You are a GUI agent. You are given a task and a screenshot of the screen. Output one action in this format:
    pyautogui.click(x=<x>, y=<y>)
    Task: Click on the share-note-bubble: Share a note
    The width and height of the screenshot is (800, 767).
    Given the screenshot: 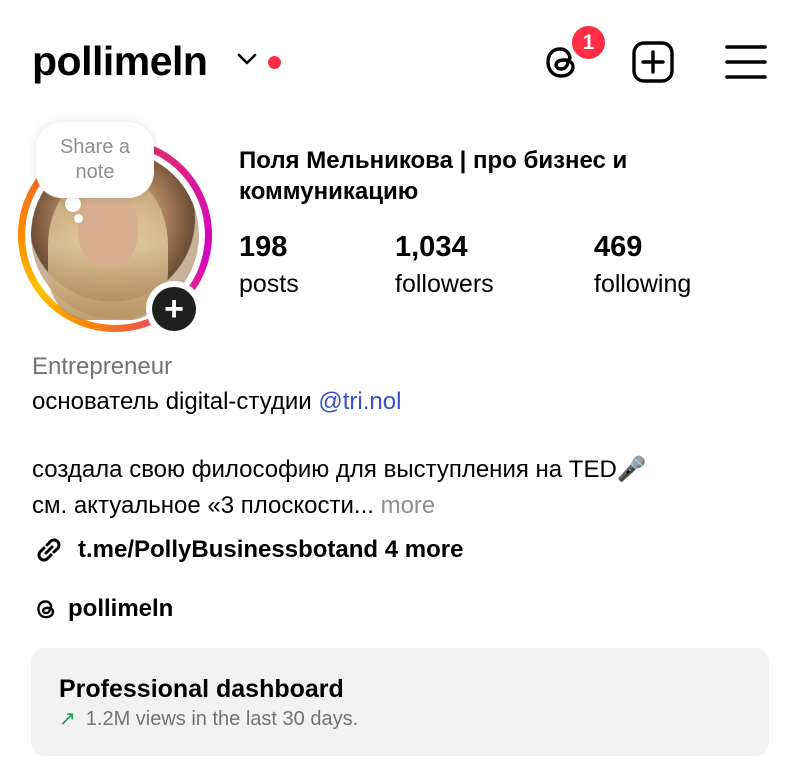 What is the action you would take?
    pyautogui.click(x=95, y=160)
    